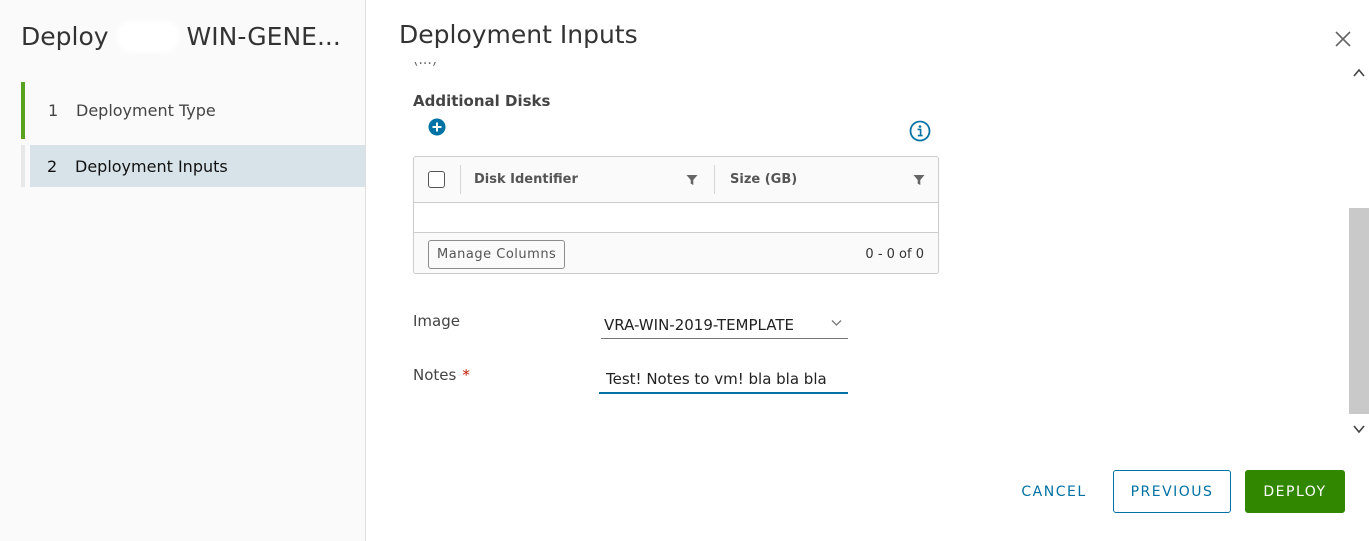 Image resolution: width=1369 pixels, height=541 pixels. I want to click on column-disk-identifier: Disk Identifier, so click(526, 179).